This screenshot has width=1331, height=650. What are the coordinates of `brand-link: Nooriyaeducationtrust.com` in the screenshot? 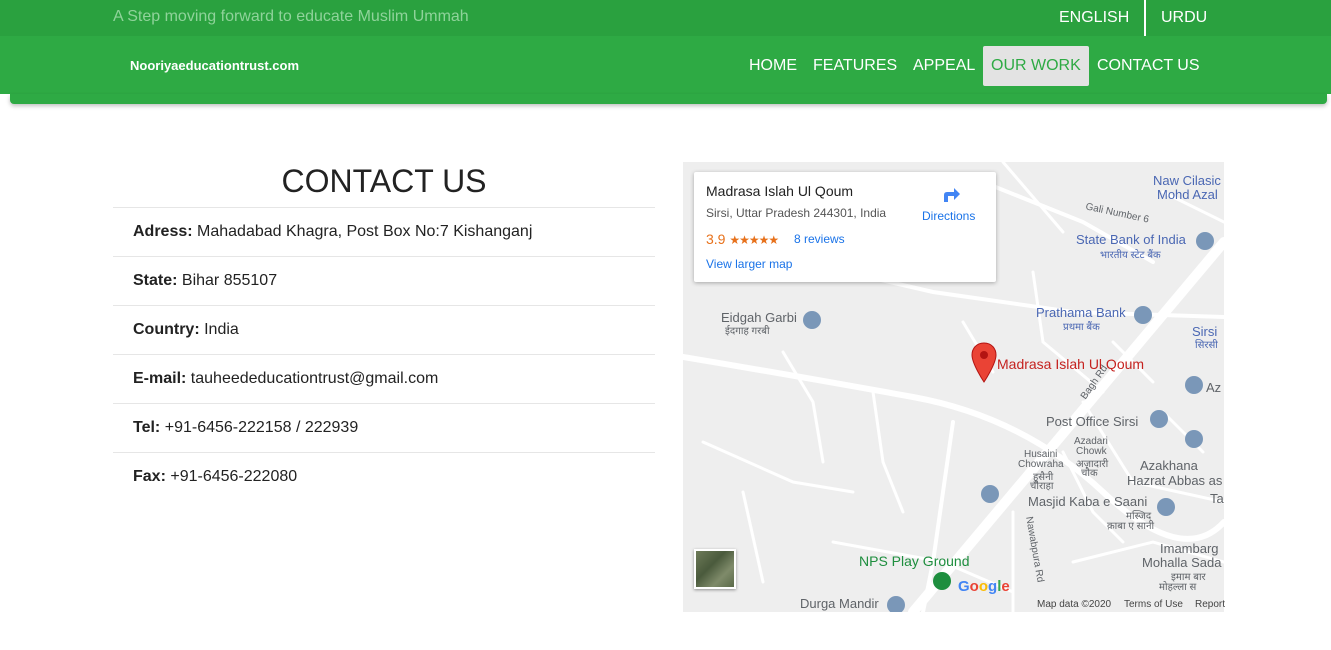 It's located at (214, 65).